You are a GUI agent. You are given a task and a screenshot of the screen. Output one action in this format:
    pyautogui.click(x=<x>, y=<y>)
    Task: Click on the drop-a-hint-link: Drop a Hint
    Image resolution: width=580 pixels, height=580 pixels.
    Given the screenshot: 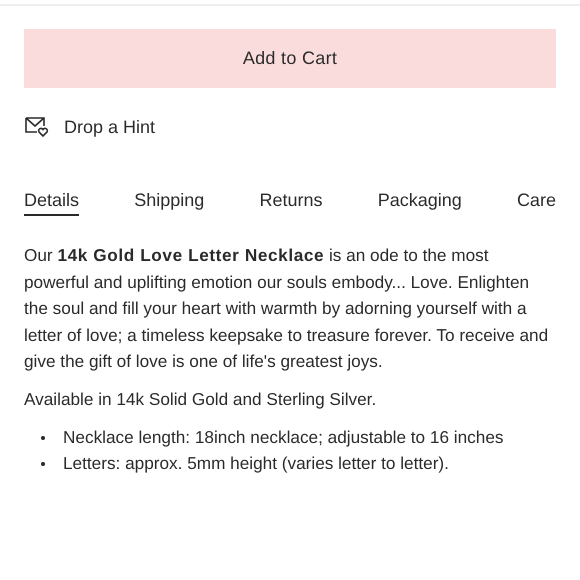 What is the action you would take?
    pyautogui.click(x=110, y=127)
    